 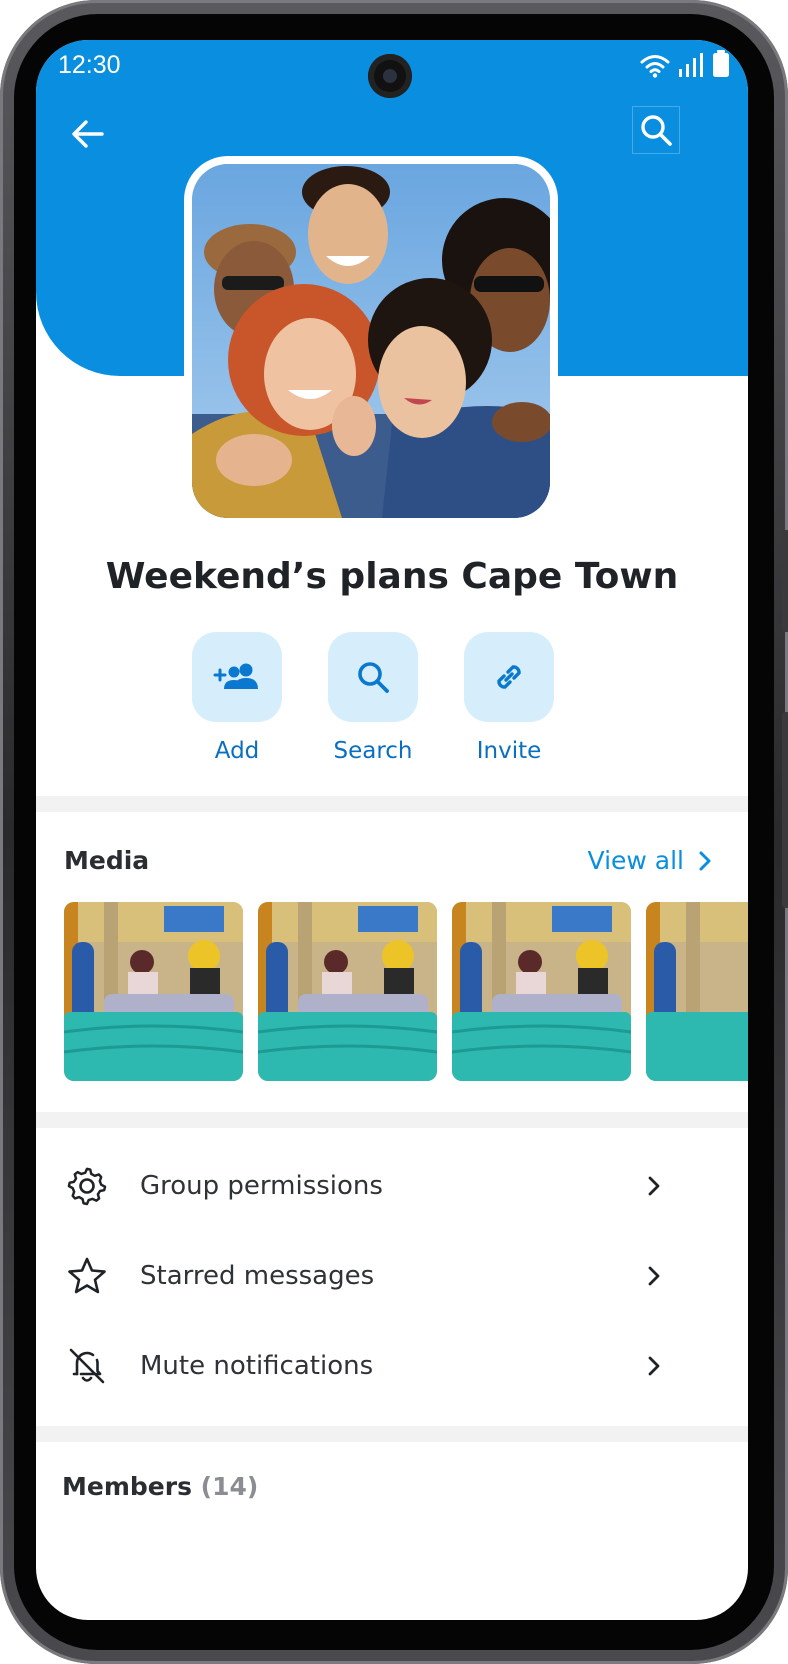 What do you see at coordinates (392, 1186) in the screenshot?
I see `menu-item-group-permissions: Group permissions` at bounding box center [392, 1186].